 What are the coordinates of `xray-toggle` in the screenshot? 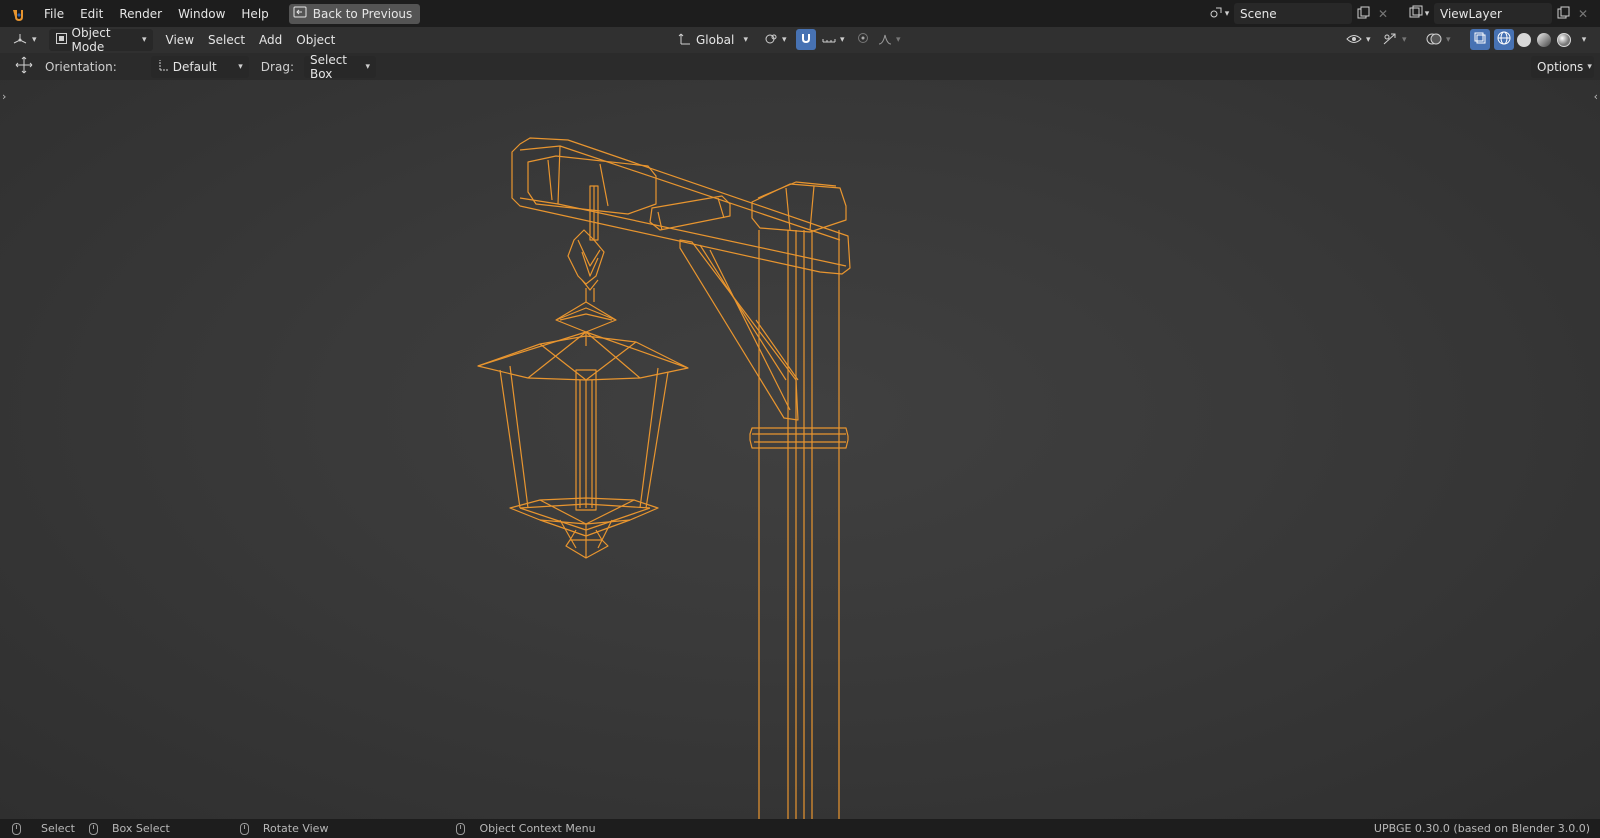 It's located at (1480, 39).